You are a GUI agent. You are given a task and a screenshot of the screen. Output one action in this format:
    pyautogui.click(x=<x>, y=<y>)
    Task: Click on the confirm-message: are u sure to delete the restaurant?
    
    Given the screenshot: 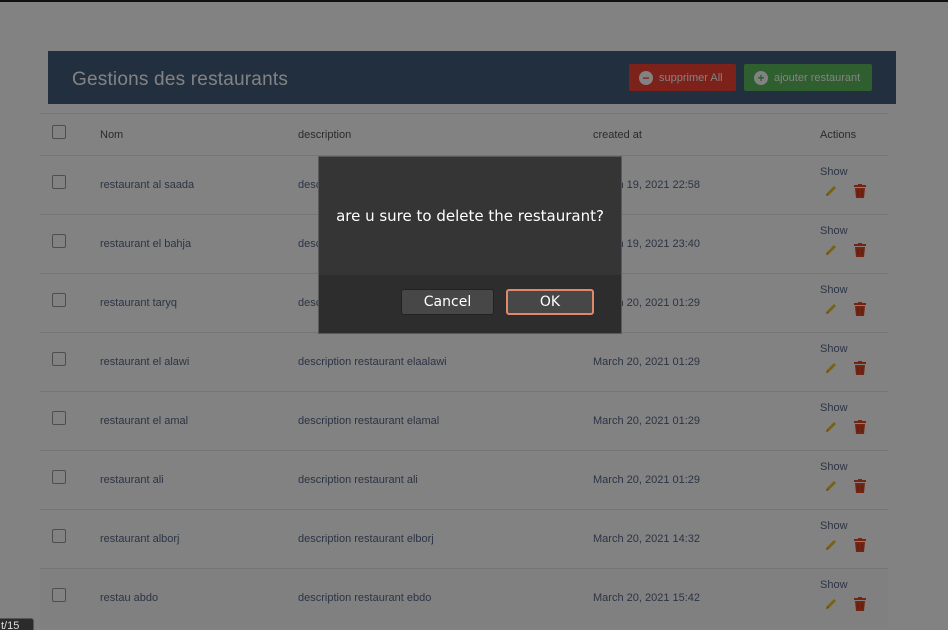 What is the action you would take?
    pyautogui.click(x=470, y=216)
    